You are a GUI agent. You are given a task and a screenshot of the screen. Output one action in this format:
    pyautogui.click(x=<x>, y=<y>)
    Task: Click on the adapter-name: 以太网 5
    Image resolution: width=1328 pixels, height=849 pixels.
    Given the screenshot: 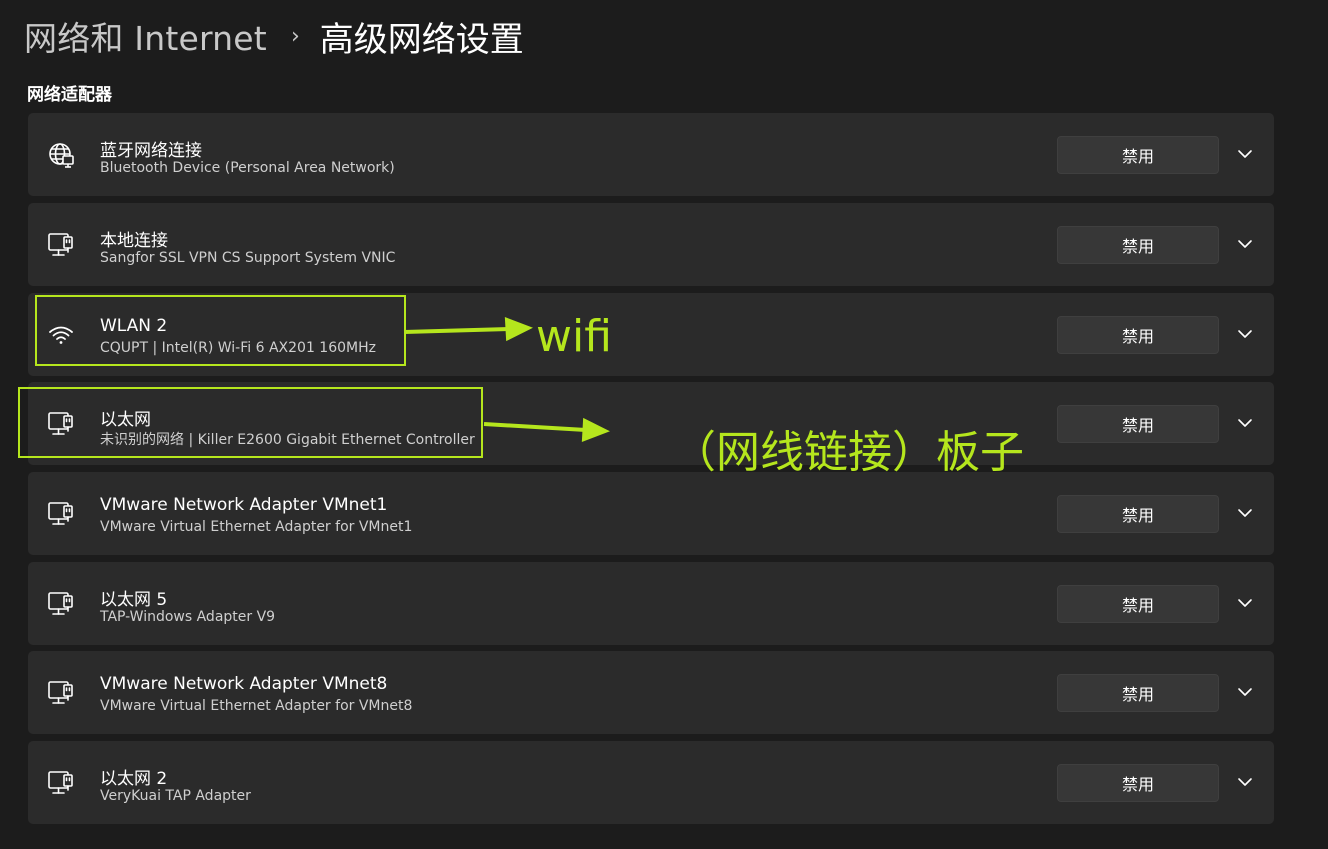 What is the action you would take?
    pyautogui.click(x=134, y=600)
    